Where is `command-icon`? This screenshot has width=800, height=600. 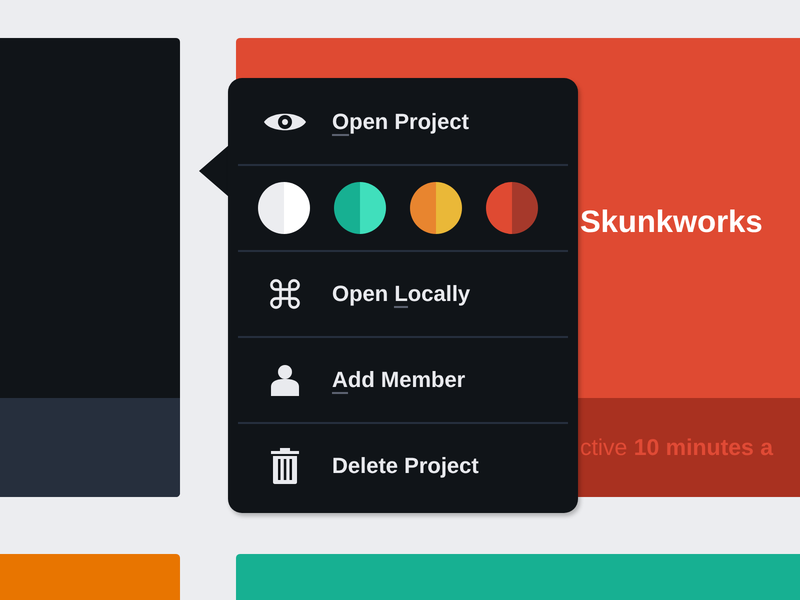 command-icon is located at coordinates (285, 294).